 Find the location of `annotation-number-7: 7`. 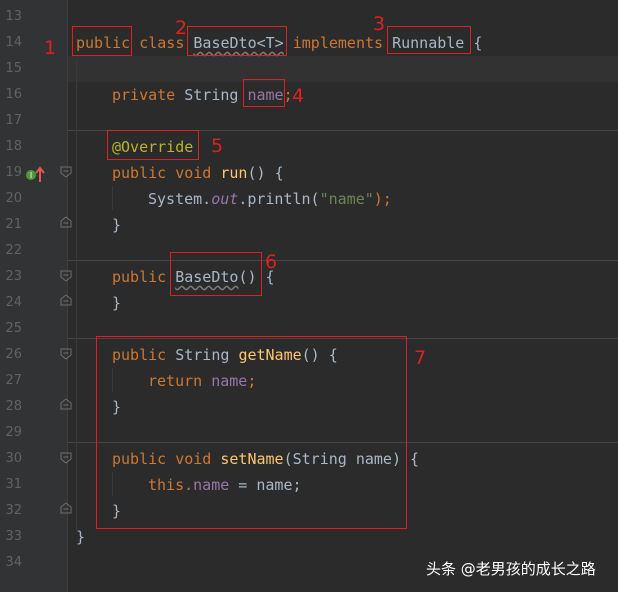

annotation-number-7: 7 is located at coordinates (420, 358).